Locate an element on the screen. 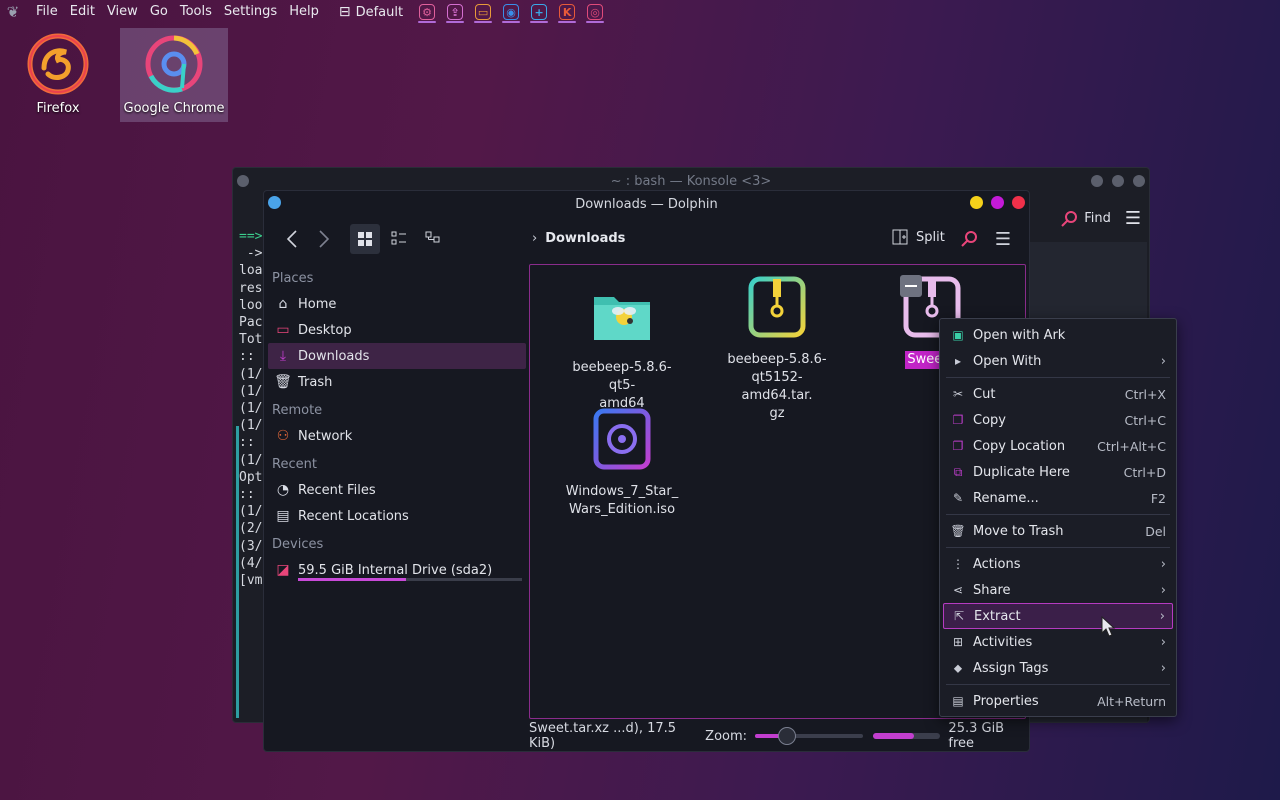  settings-icon: ⚙ is located at coordinates (427, 12).